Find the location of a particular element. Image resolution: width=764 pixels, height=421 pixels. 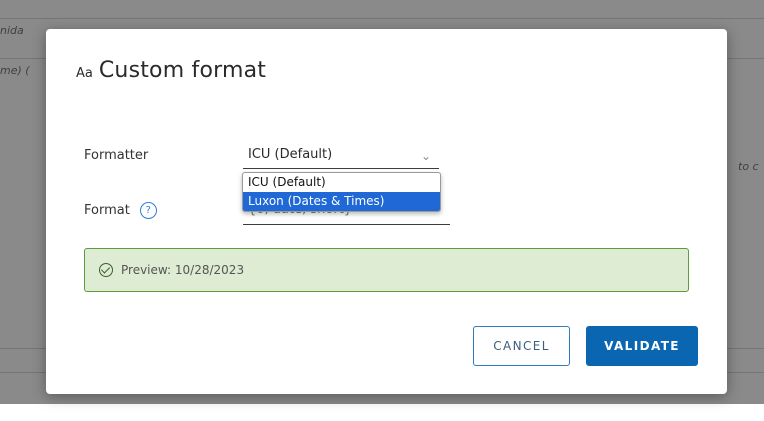

validate-button: VALIDATE is located at coordinates (642, 346).